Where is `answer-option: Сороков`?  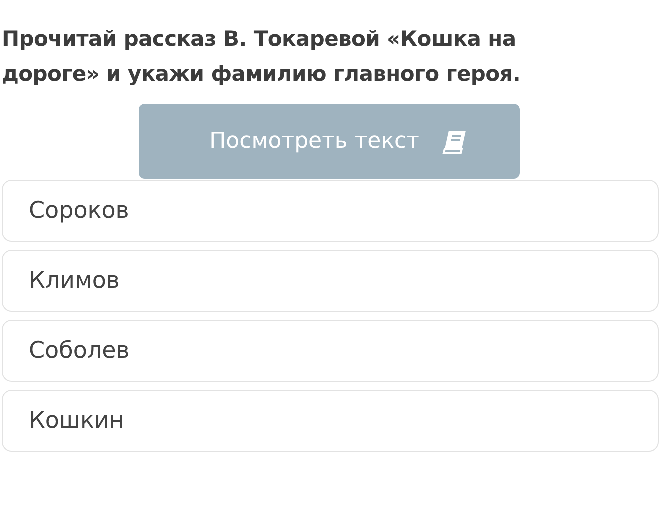 answer-option: Сороков is located at coordinates (330, 211).